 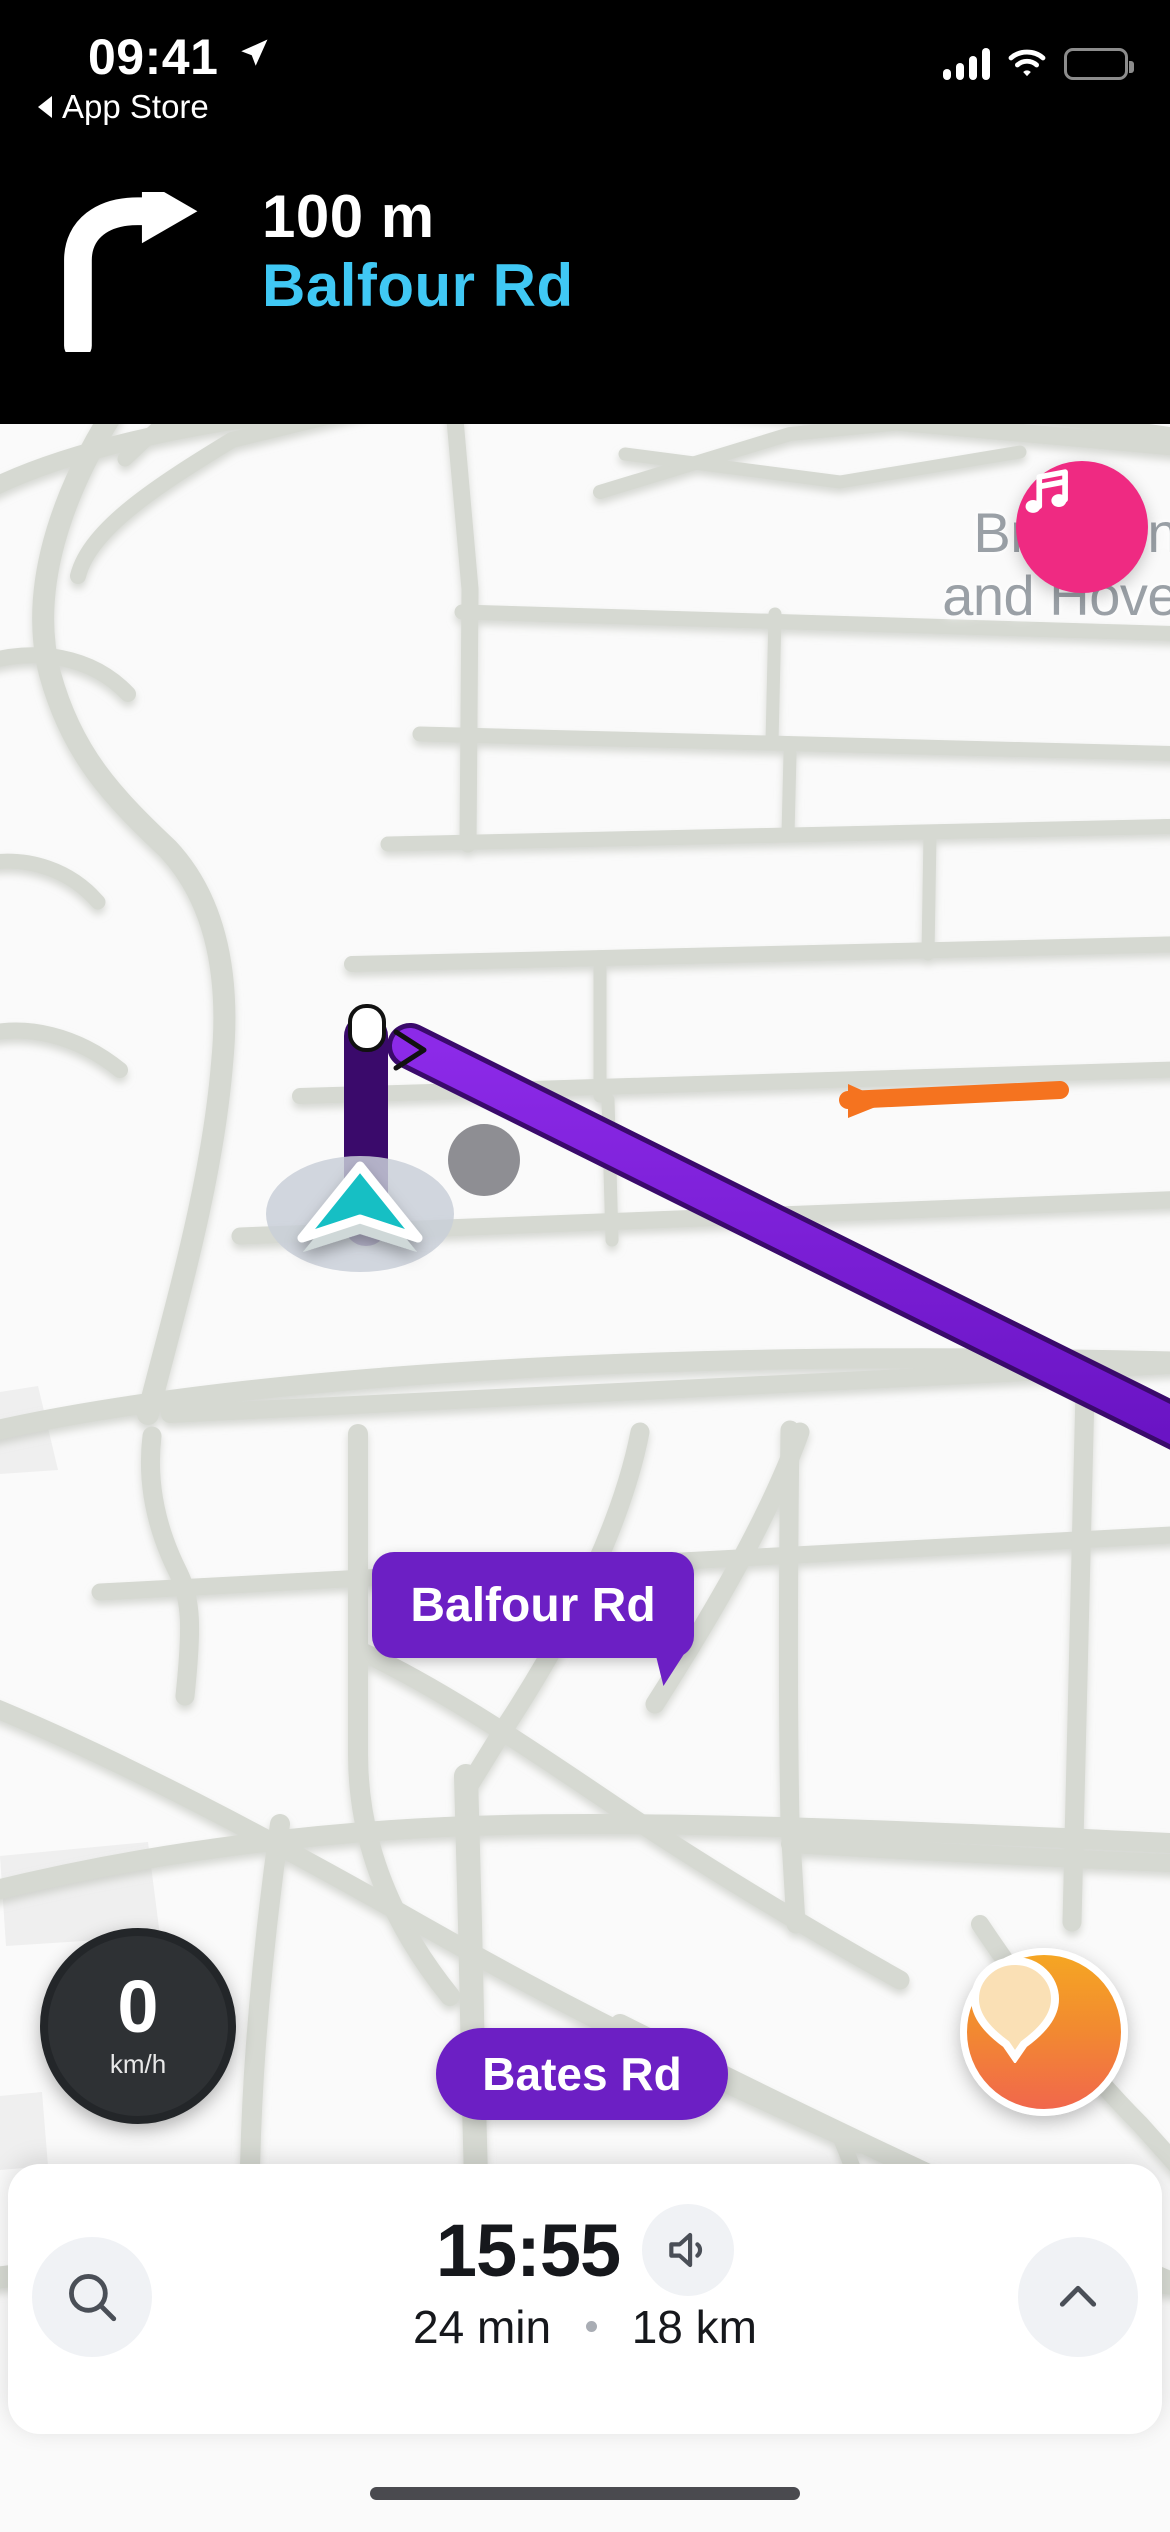 What do you see at coordinates (484, 1160) in the screenshot?
I see `poi-dot-marker` at bounding box center [484, 1160].